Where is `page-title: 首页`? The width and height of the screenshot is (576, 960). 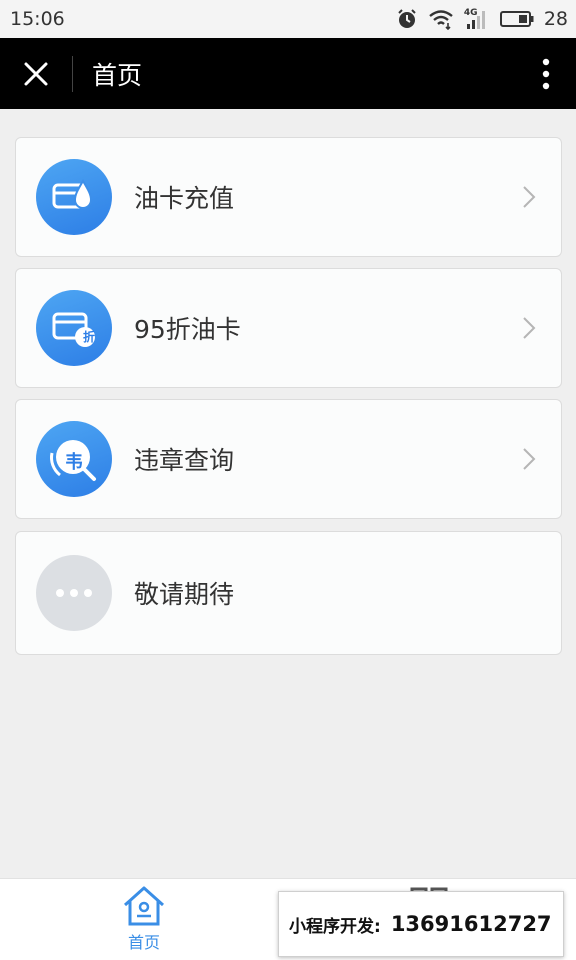 page-title: 首页 is located at coordinates (117, 75).